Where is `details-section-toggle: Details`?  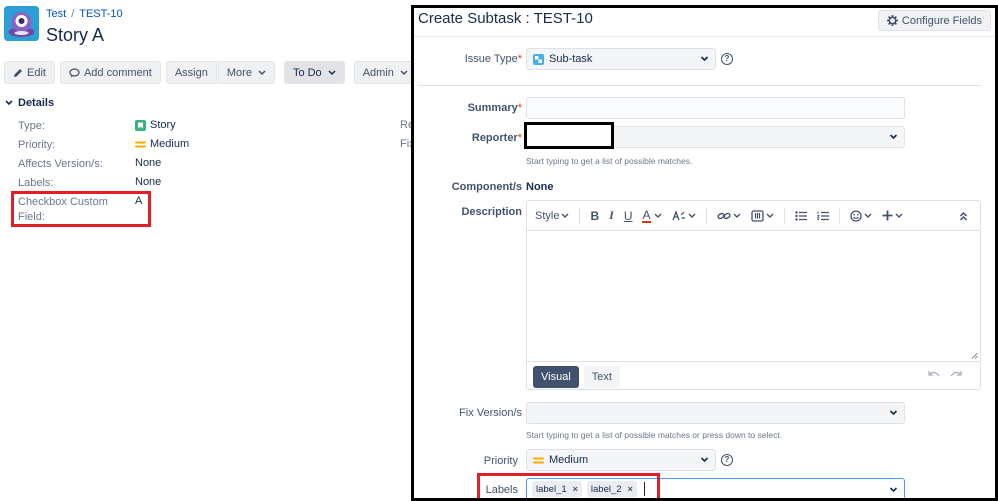 details-section-toggle: Details is located at coordinates (29, 103).